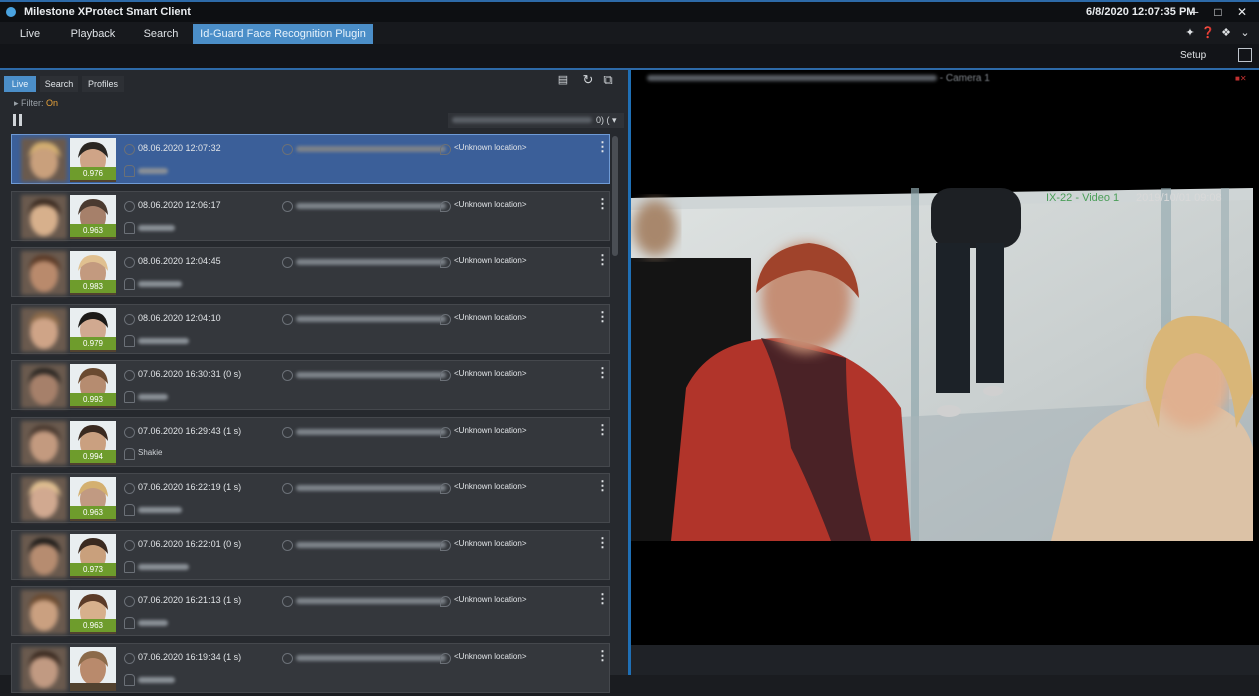 Image resolution: width=1259 pixels, height=696 pixels. Describe the element at coordinates (588, 80) in the screenshot. I see `refresh-icon: ↻` at that location.